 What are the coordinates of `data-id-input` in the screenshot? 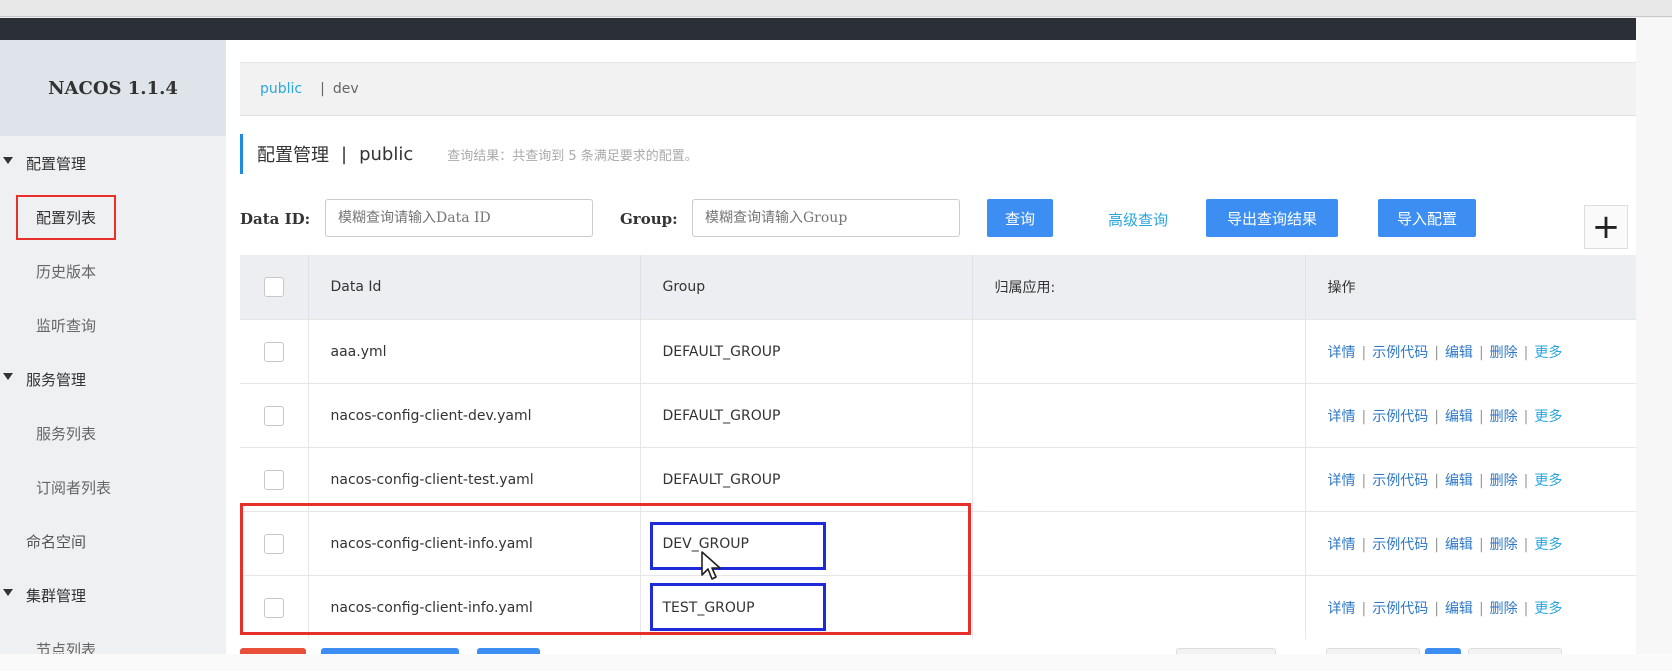 It's located at (459, 218).